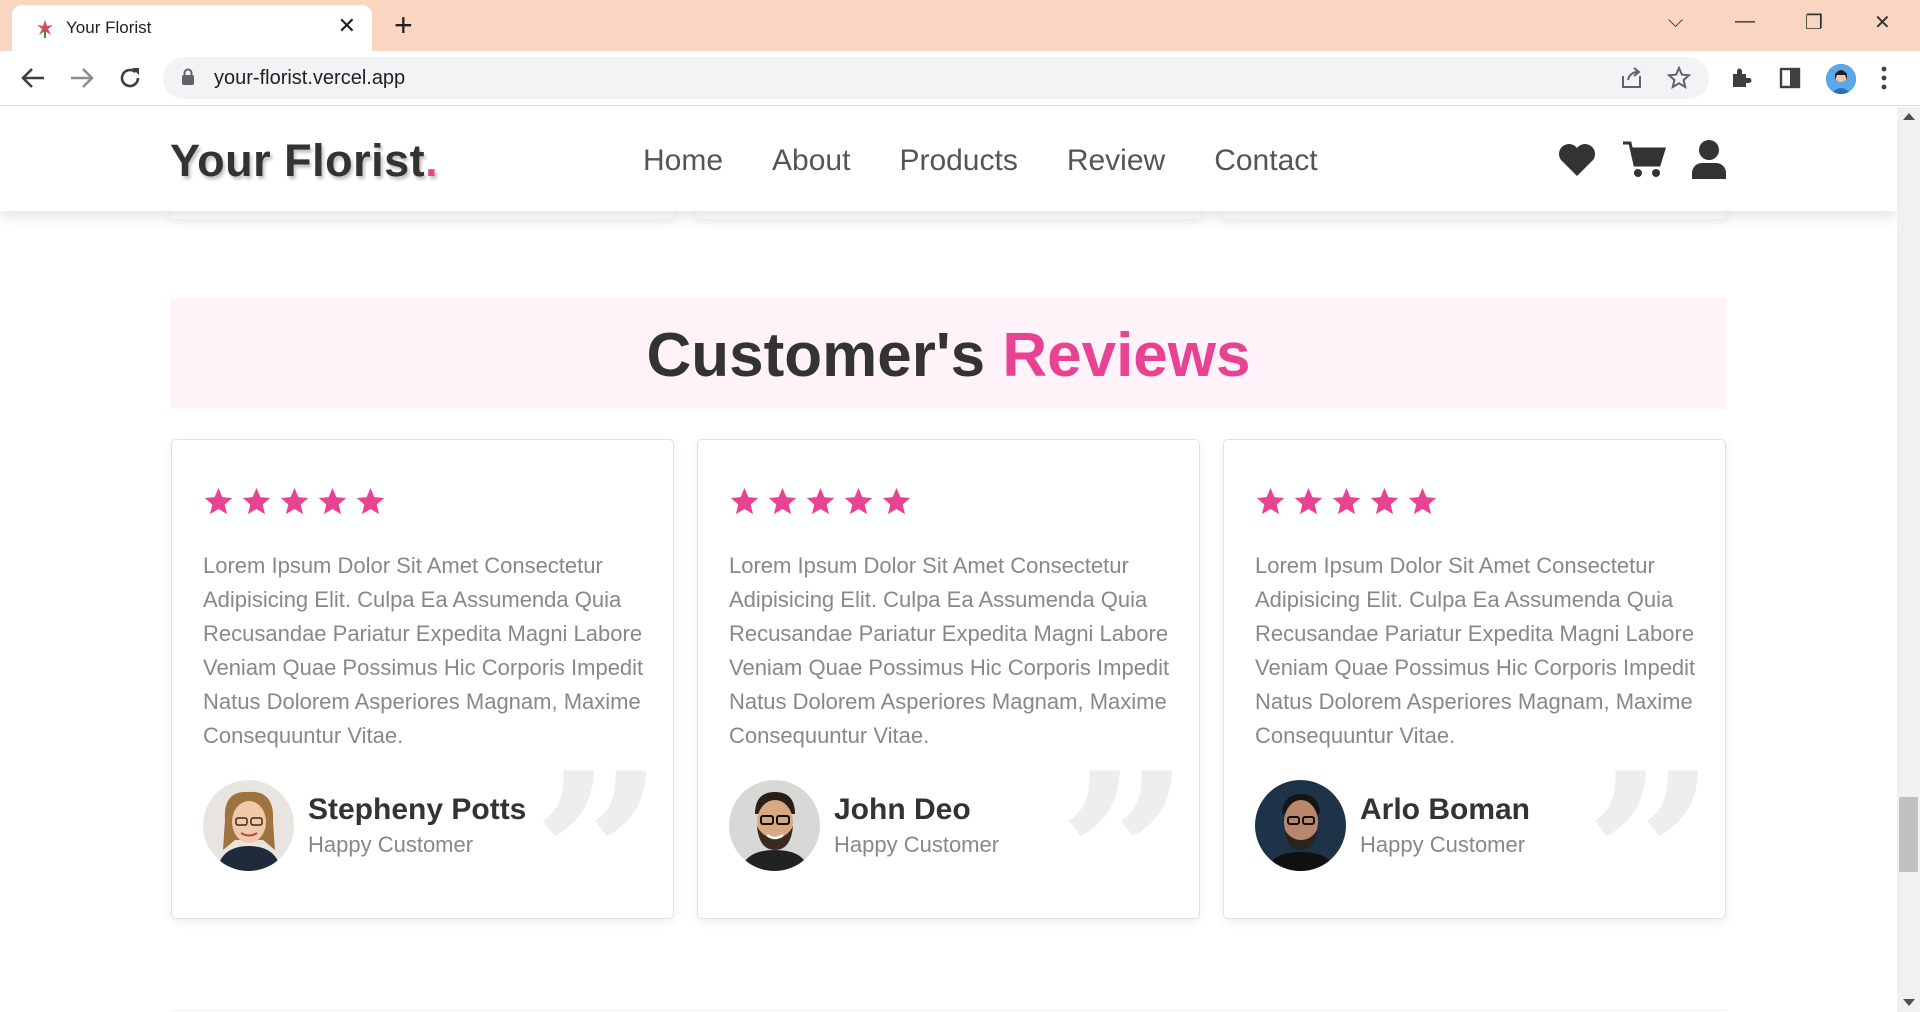 This screenshot has width=1920, height=1012. Describe the element at coordinates (958, 161) in the screenshot. I see `nav-products: Products` at that location.